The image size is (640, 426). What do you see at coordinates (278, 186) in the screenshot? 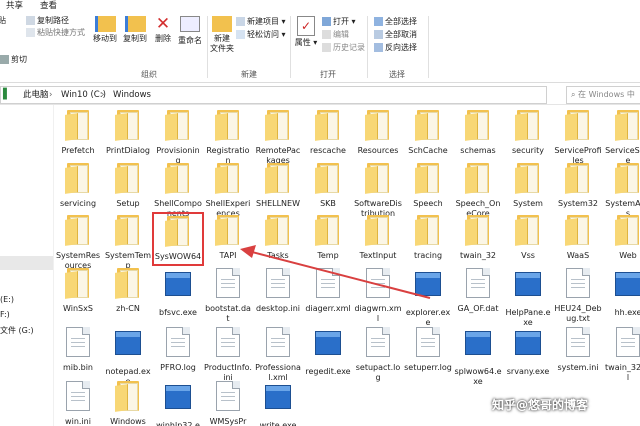
I see `file-item: SHELLNEW` at bounding box center [278, 186].